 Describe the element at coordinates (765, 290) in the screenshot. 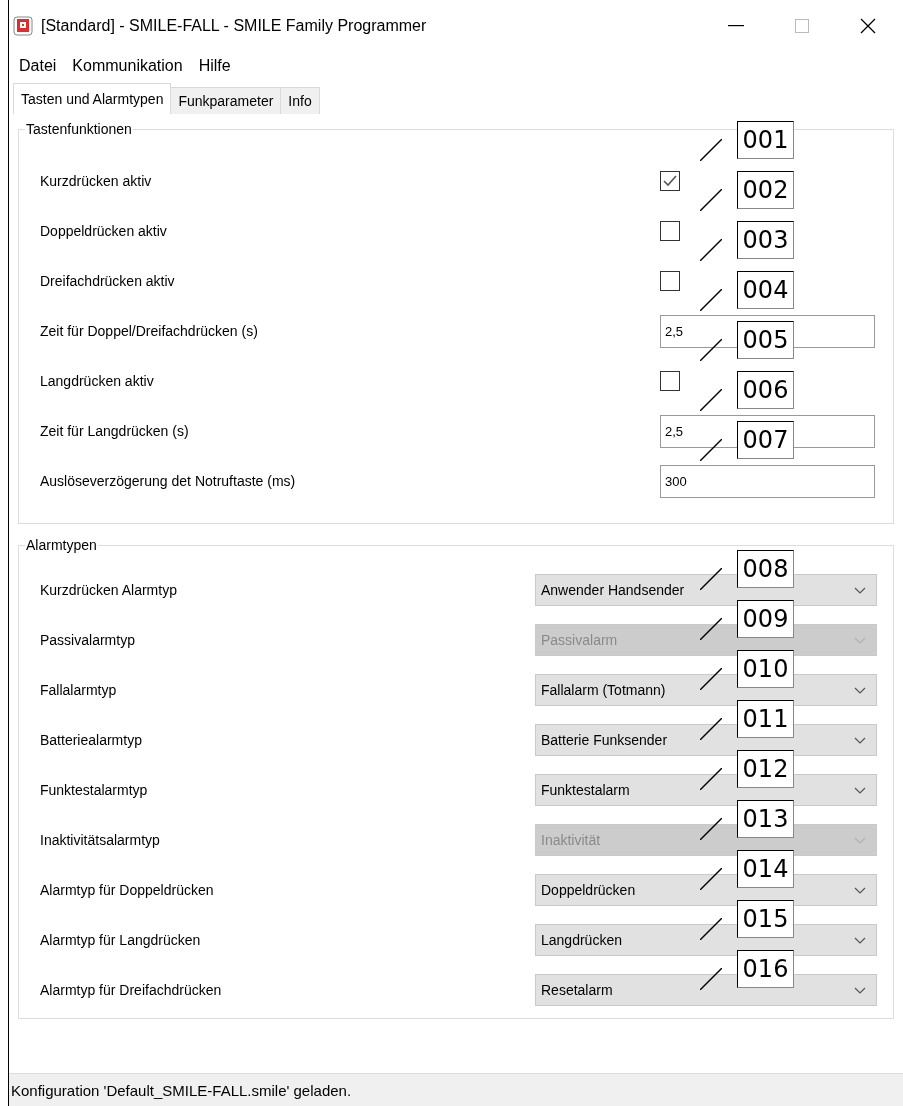

I see `callout-label: 004` at that location.